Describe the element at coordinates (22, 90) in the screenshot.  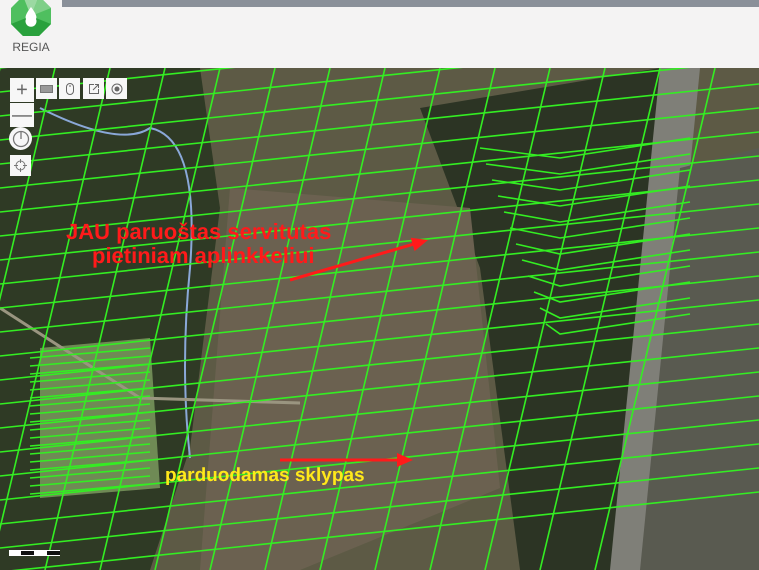
I see `zoom-in-button: +` at that location.